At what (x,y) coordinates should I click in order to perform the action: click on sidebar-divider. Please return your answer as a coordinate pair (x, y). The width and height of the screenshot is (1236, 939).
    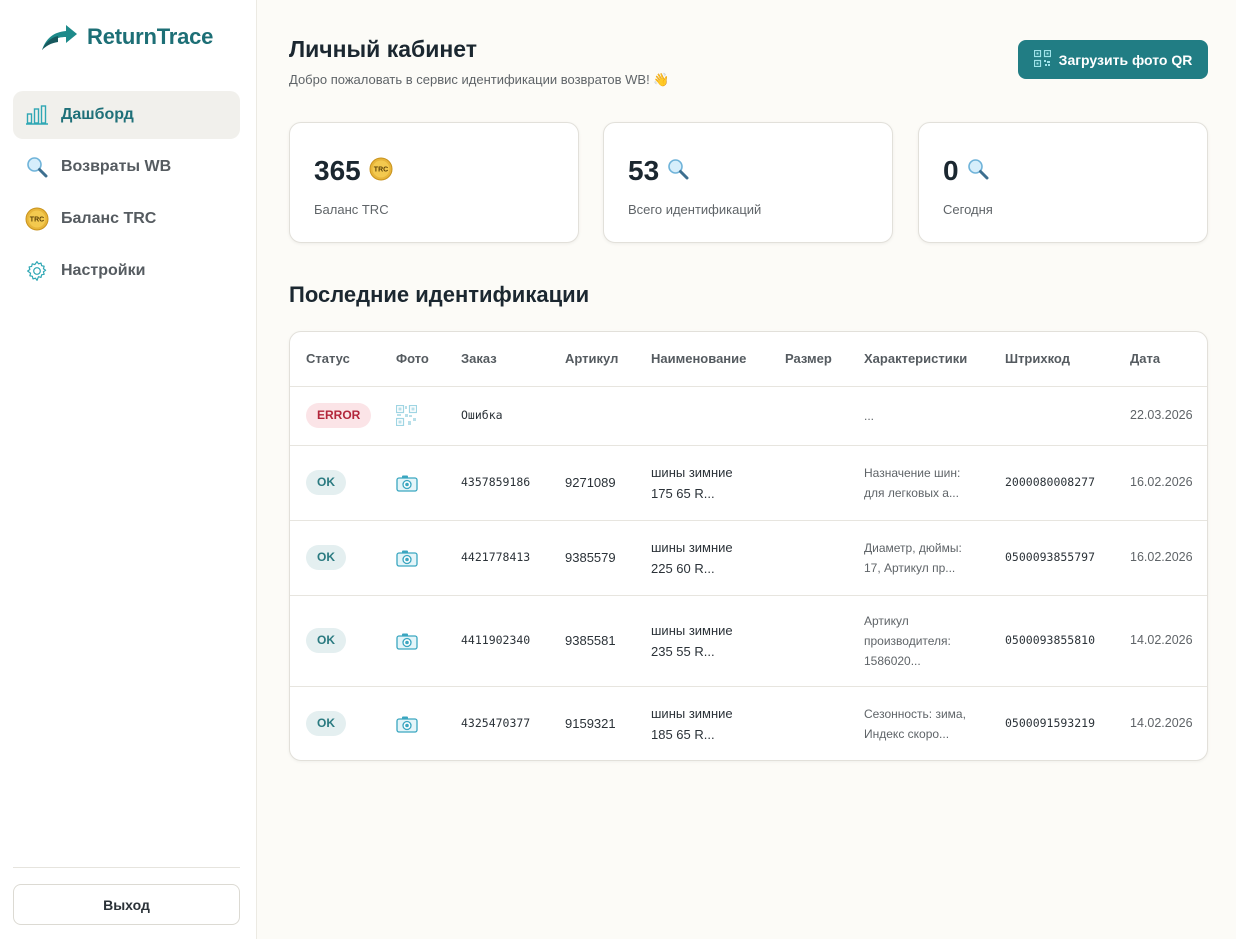
    Looking at the image, I should click on (126, 867).